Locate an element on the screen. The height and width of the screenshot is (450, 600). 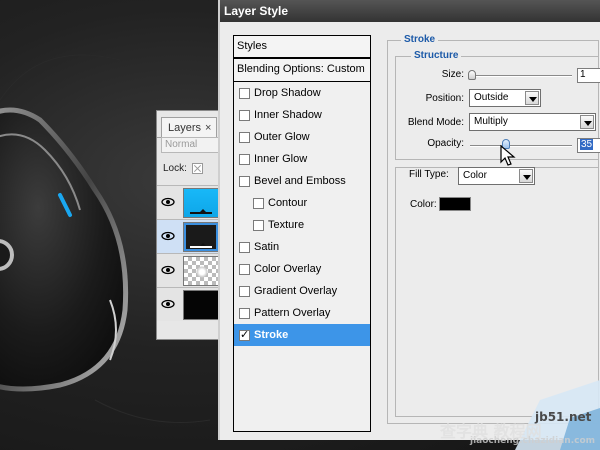
style-item-label: Inner Glow is located at coordinates (281, 159).